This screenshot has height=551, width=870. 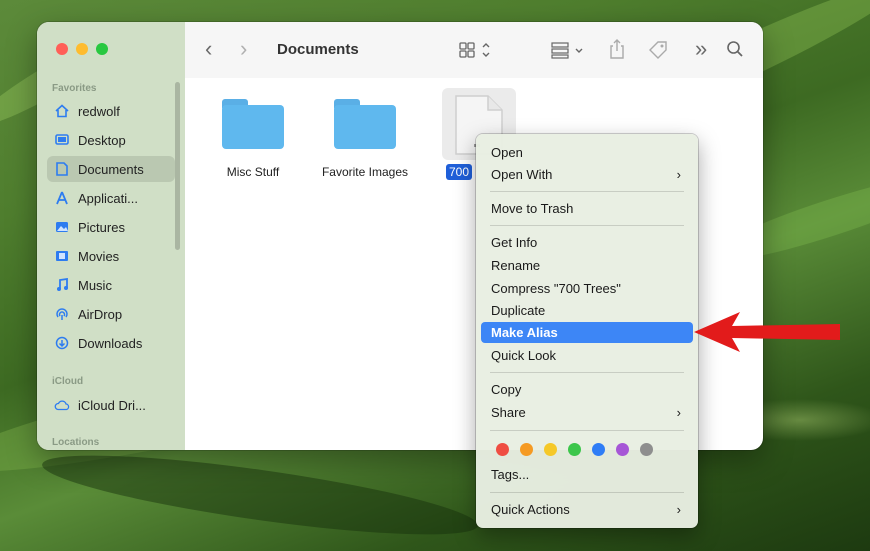 I want to click on music-icon, so click(x=62, y=285).